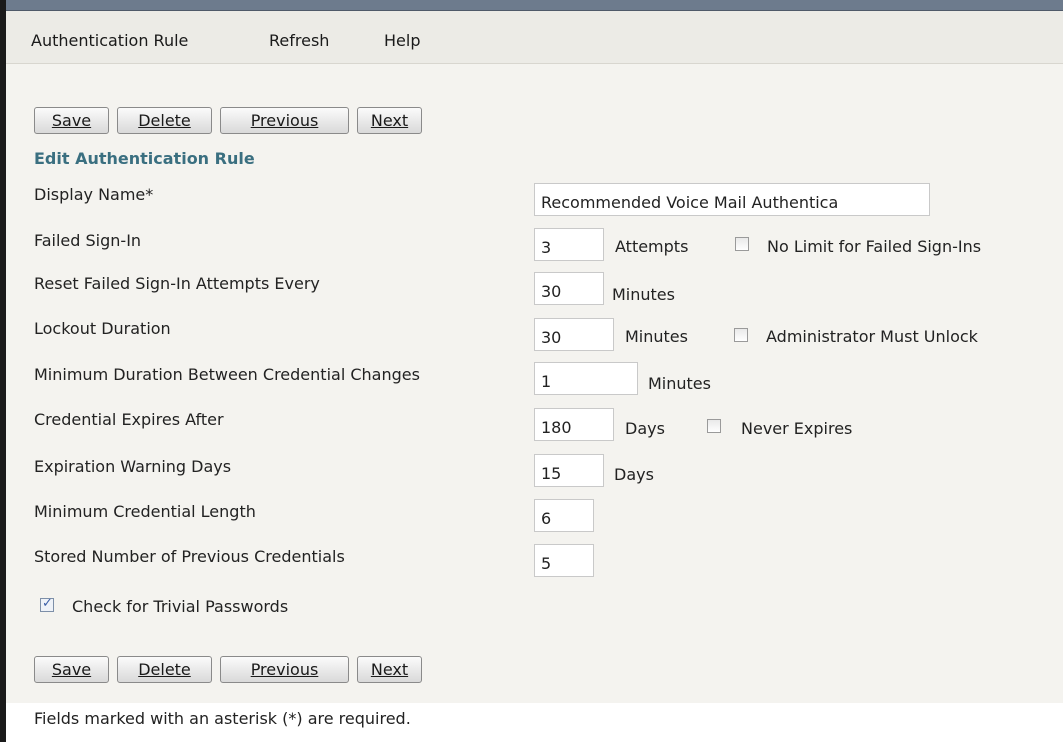 This screenshot has width=1063, height=742. I want to click on no-limit-checkbox, so click(742, 244).